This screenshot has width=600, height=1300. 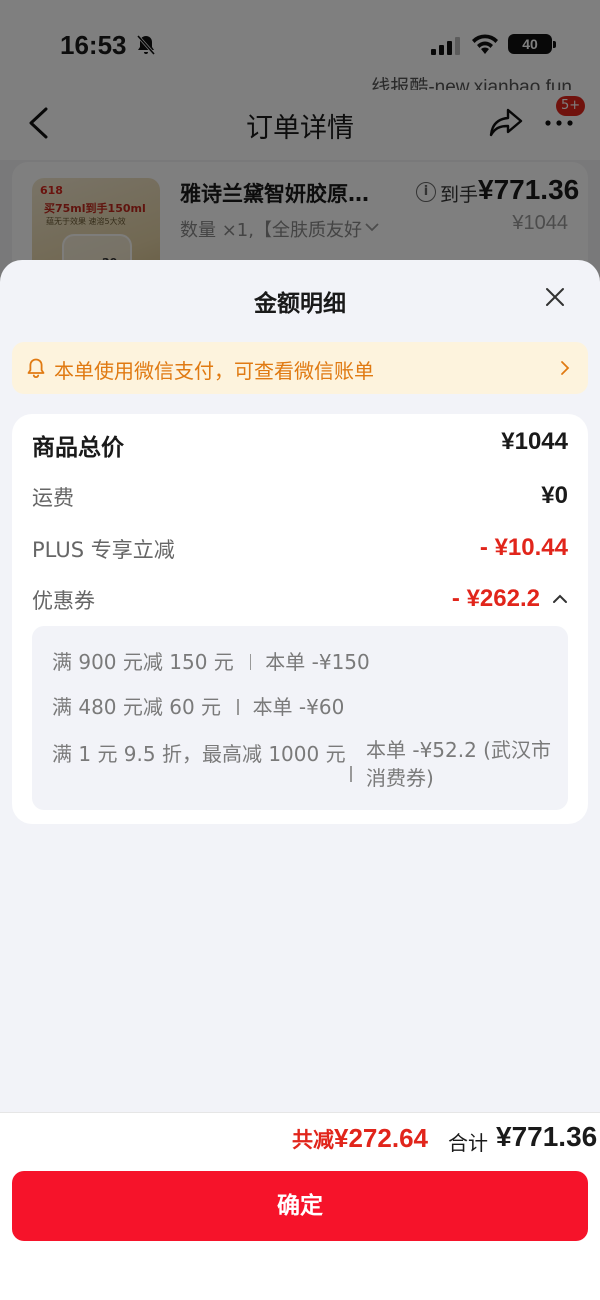 What do you see at coordinates (381, 1138) in the screenshot?
I see `saved-amount: ¥272.64` at bounding box center [381, 1138].